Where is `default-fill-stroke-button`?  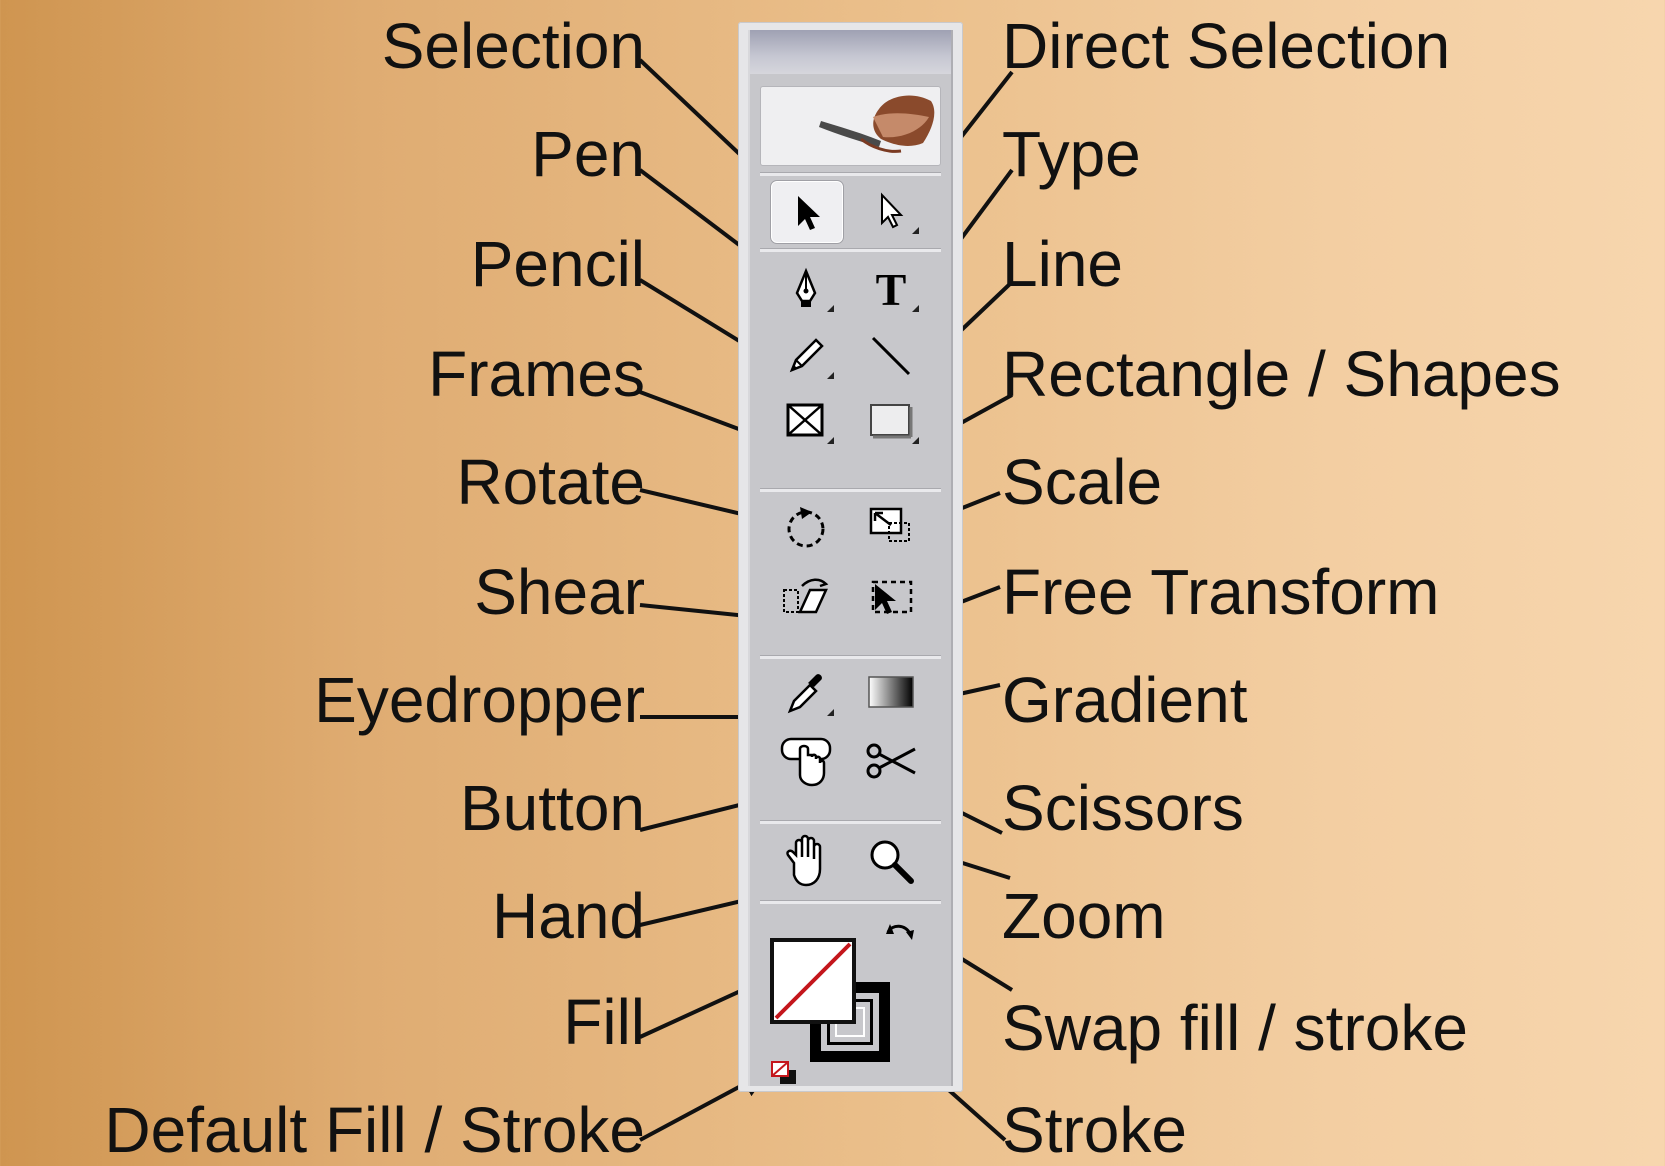 default-fill-stroke-button is located at coordinates (784, 1074).